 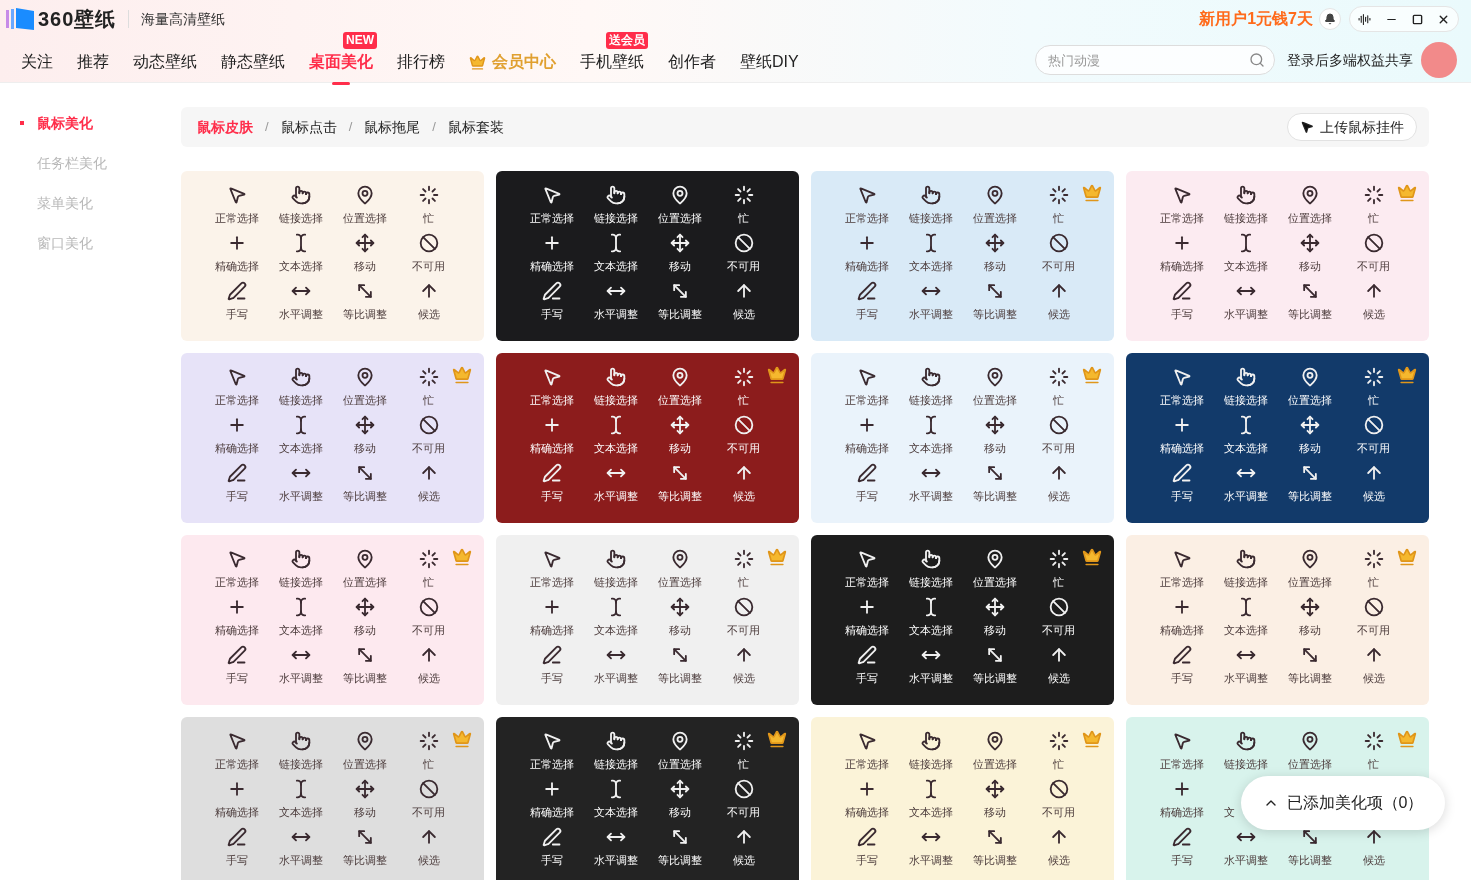 What do you see at coordinates (627, 40) in the screenshot?
I see `nav-badge: 送会员` at bounding box center [627, 40].